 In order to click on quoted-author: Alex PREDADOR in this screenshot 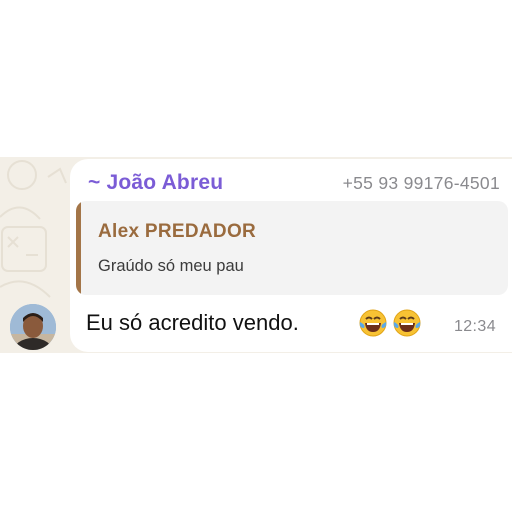, I will do `click(177, 231)`.